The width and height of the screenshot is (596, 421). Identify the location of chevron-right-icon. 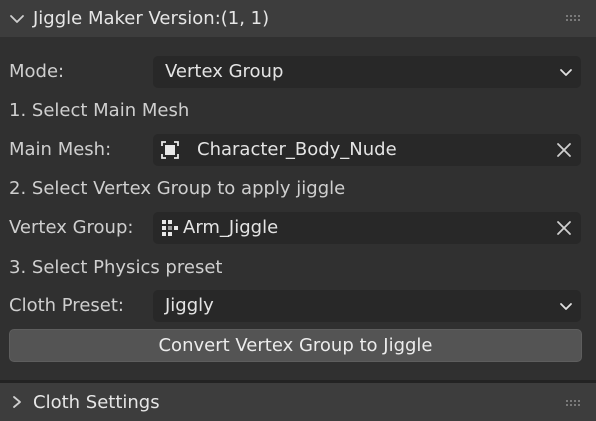
(17, 402).